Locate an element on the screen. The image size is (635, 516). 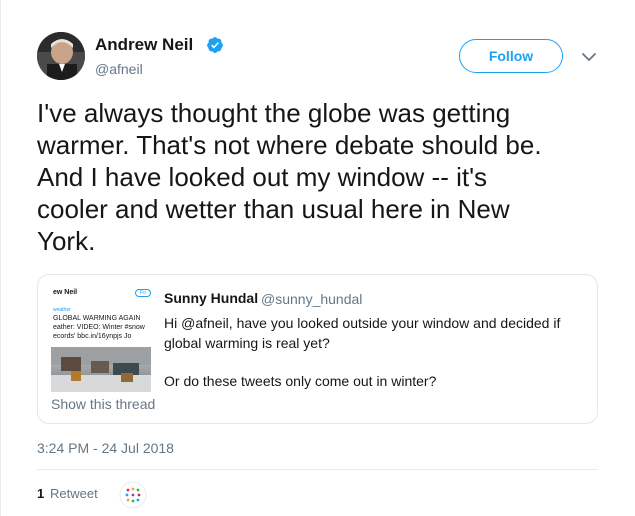
thumb-photo is located at coordinates (101, 369).